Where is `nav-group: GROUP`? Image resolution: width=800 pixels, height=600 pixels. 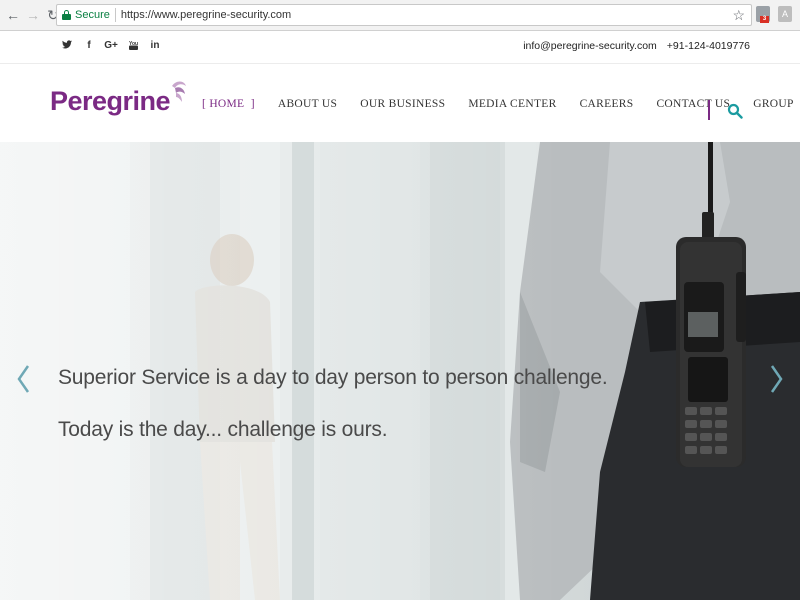 nav-group: GROUP is located at coordinates (773, 104).